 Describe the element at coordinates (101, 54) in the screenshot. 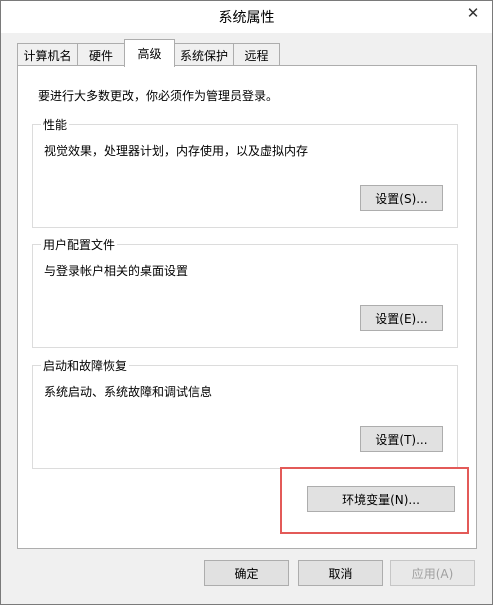

I see `tab-hardware: 硬件` at that location.